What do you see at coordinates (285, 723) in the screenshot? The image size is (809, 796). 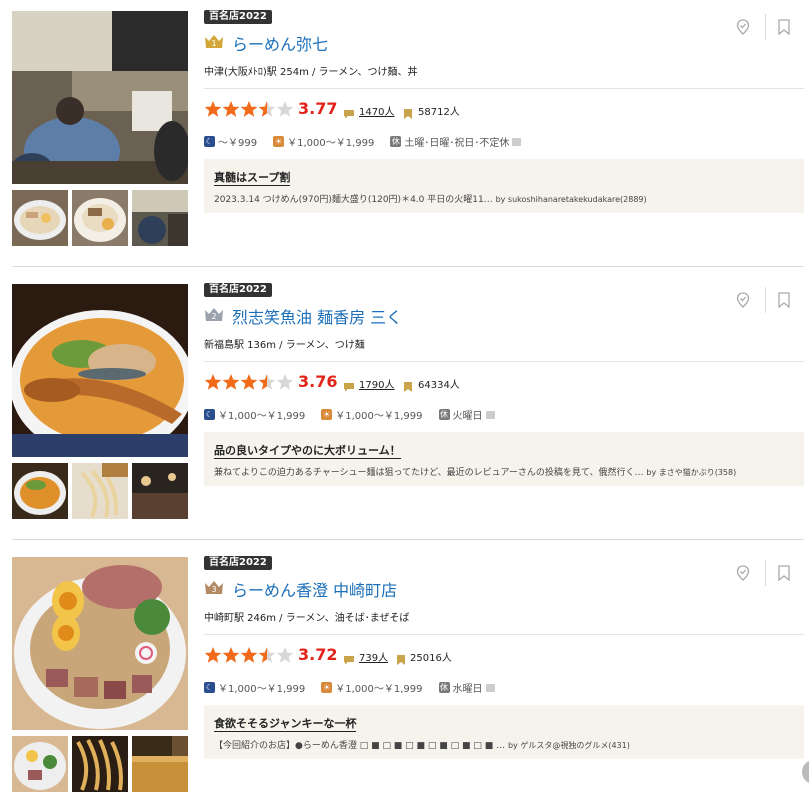 I see `review-title: 食欲そそるジャンキーな一杯` at bounding box center [285, 723].